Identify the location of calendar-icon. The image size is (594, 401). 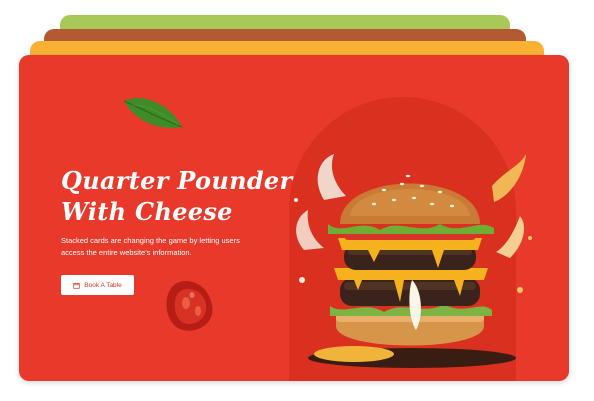
(76, 285).